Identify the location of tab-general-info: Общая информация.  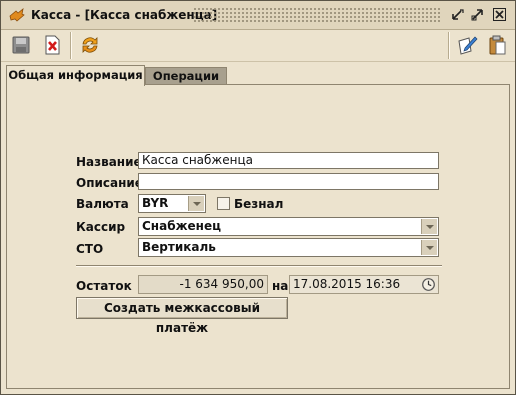
(75, 75).